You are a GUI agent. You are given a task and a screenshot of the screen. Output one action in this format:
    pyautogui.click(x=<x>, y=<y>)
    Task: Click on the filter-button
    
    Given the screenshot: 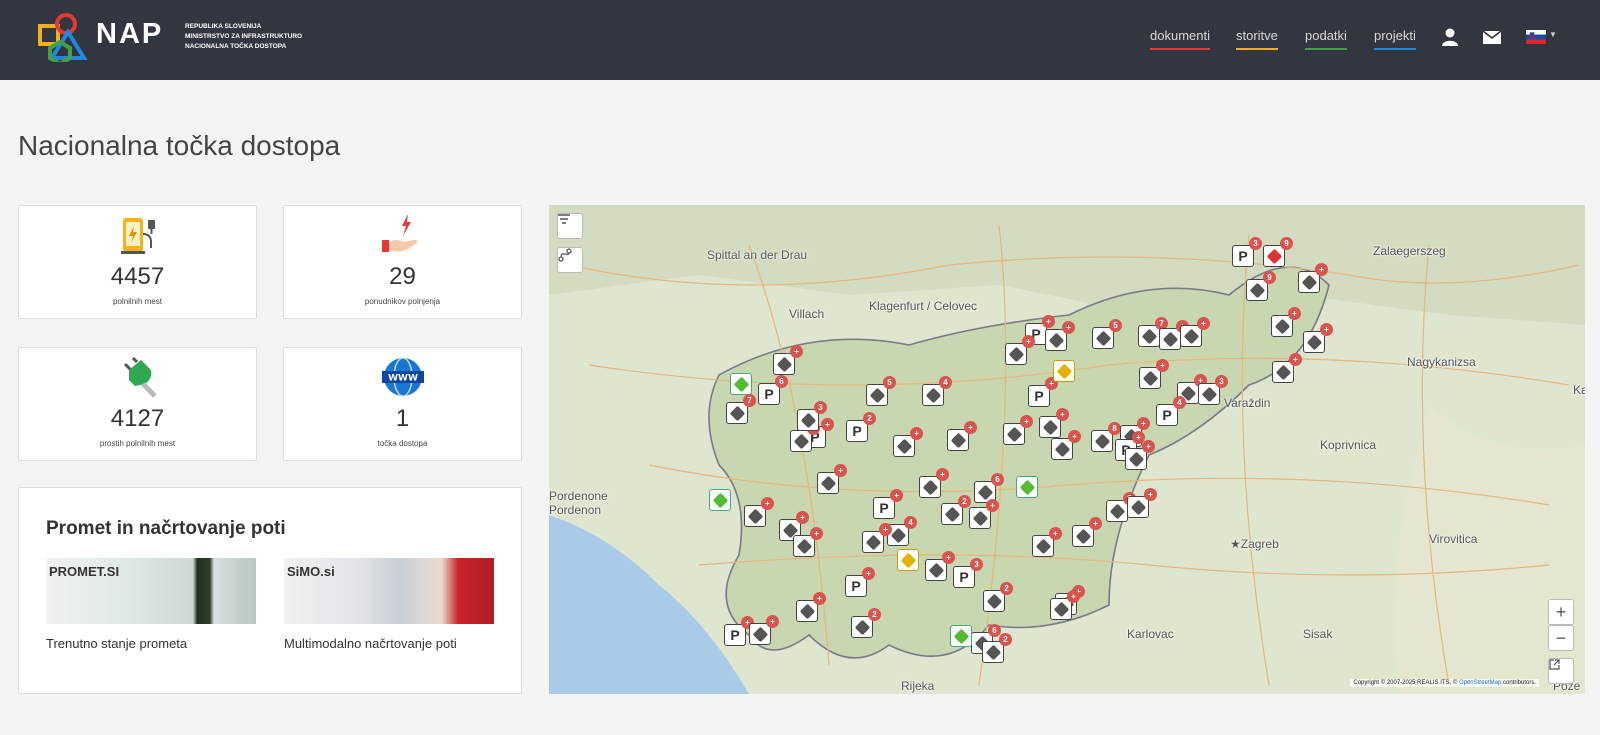 What is the action you would take?
    pyautogui.click(x=570, y=226)
    